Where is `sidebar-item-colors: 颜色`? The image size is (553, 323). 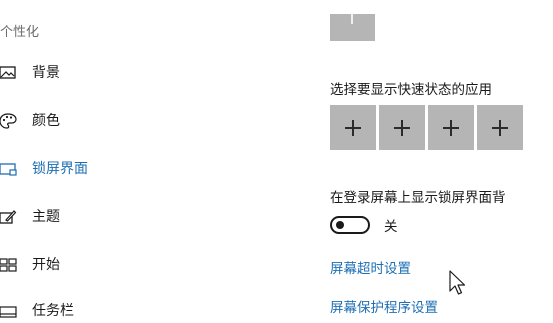 sidebar-item-colors: 颜色 is located at coordinates (130, 121).